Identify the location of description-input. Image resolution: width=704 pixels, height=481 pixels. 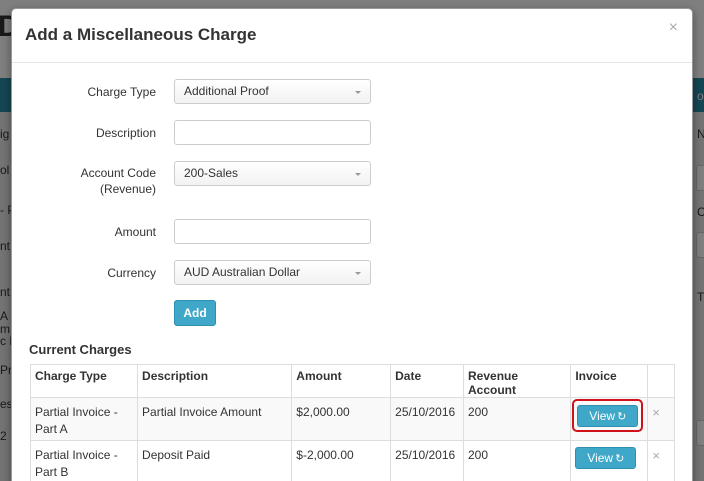
(272, 132).